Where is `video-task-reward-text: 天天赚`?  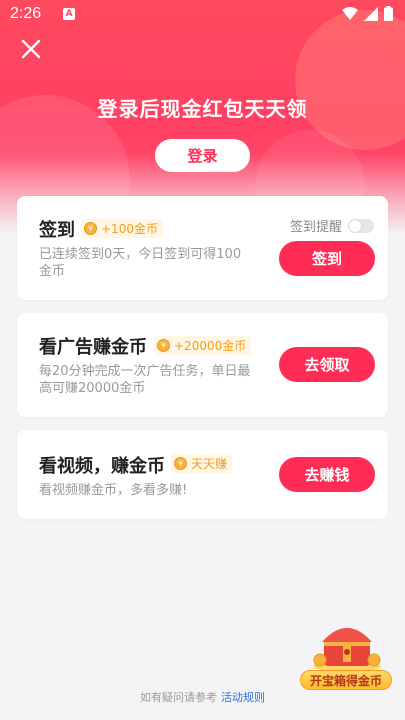
video-task-reward-text: 天天赚 is located at coordinates (209, 464).